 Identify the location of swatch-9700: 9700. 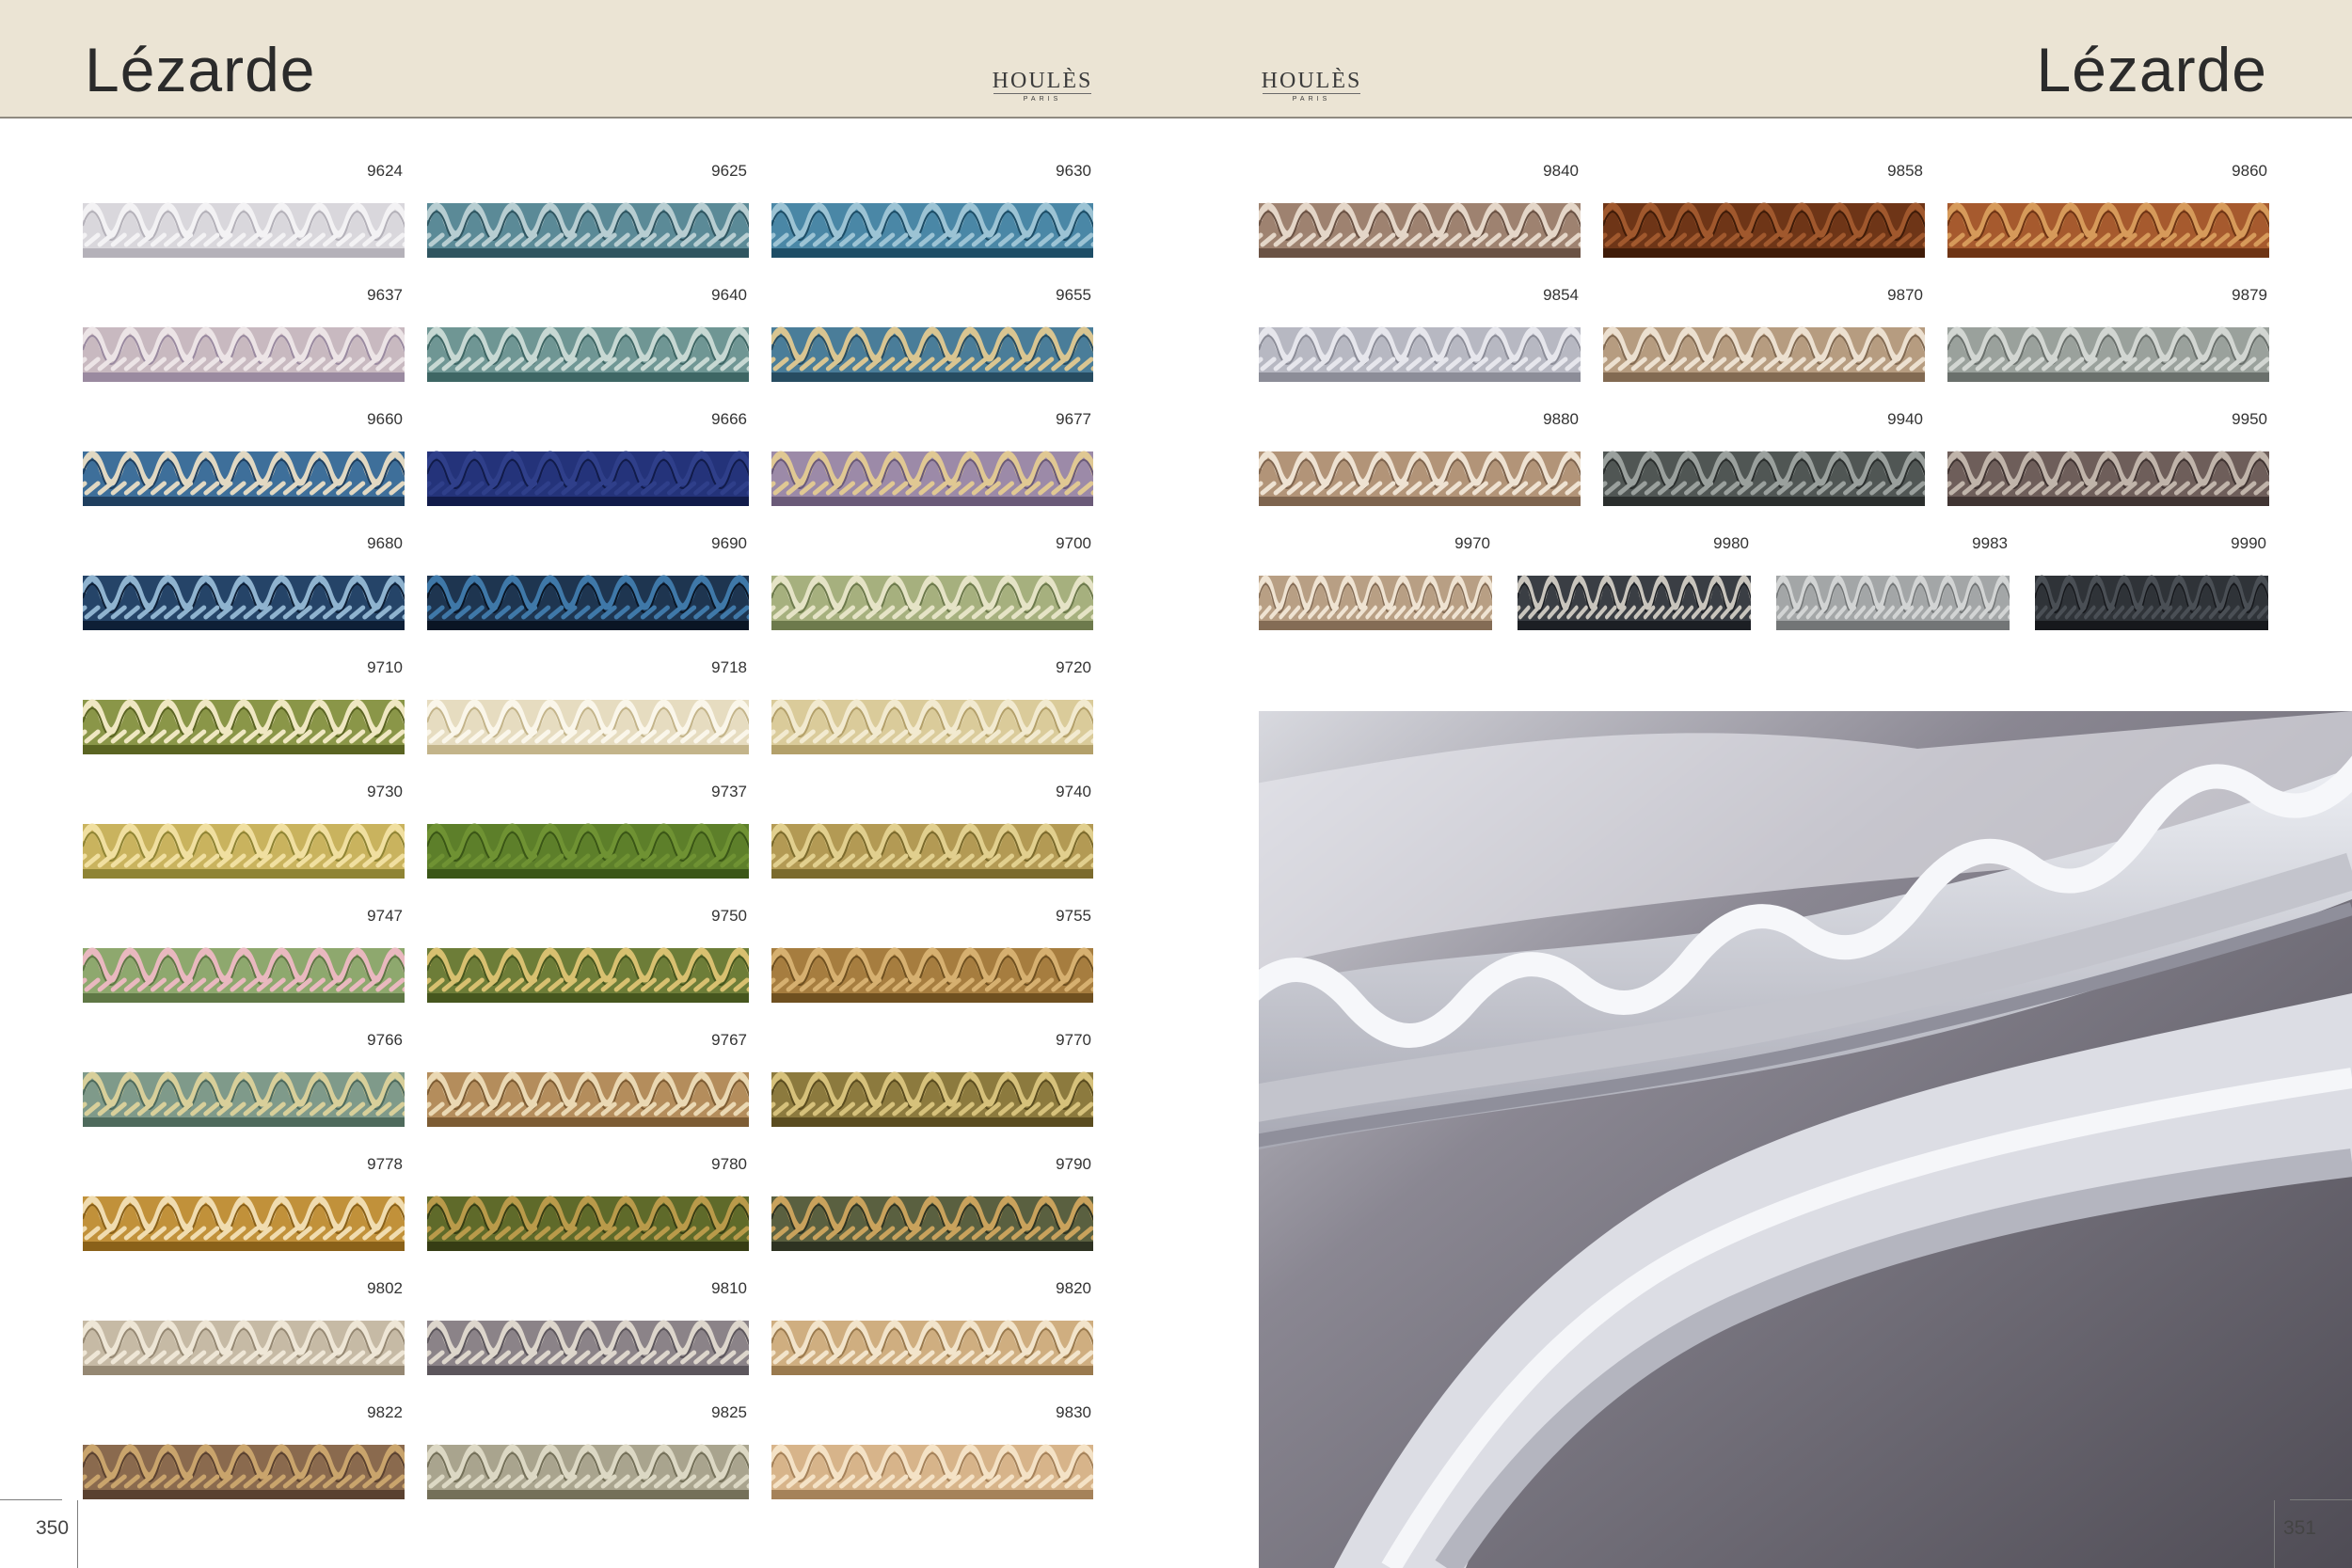
(932, 582).